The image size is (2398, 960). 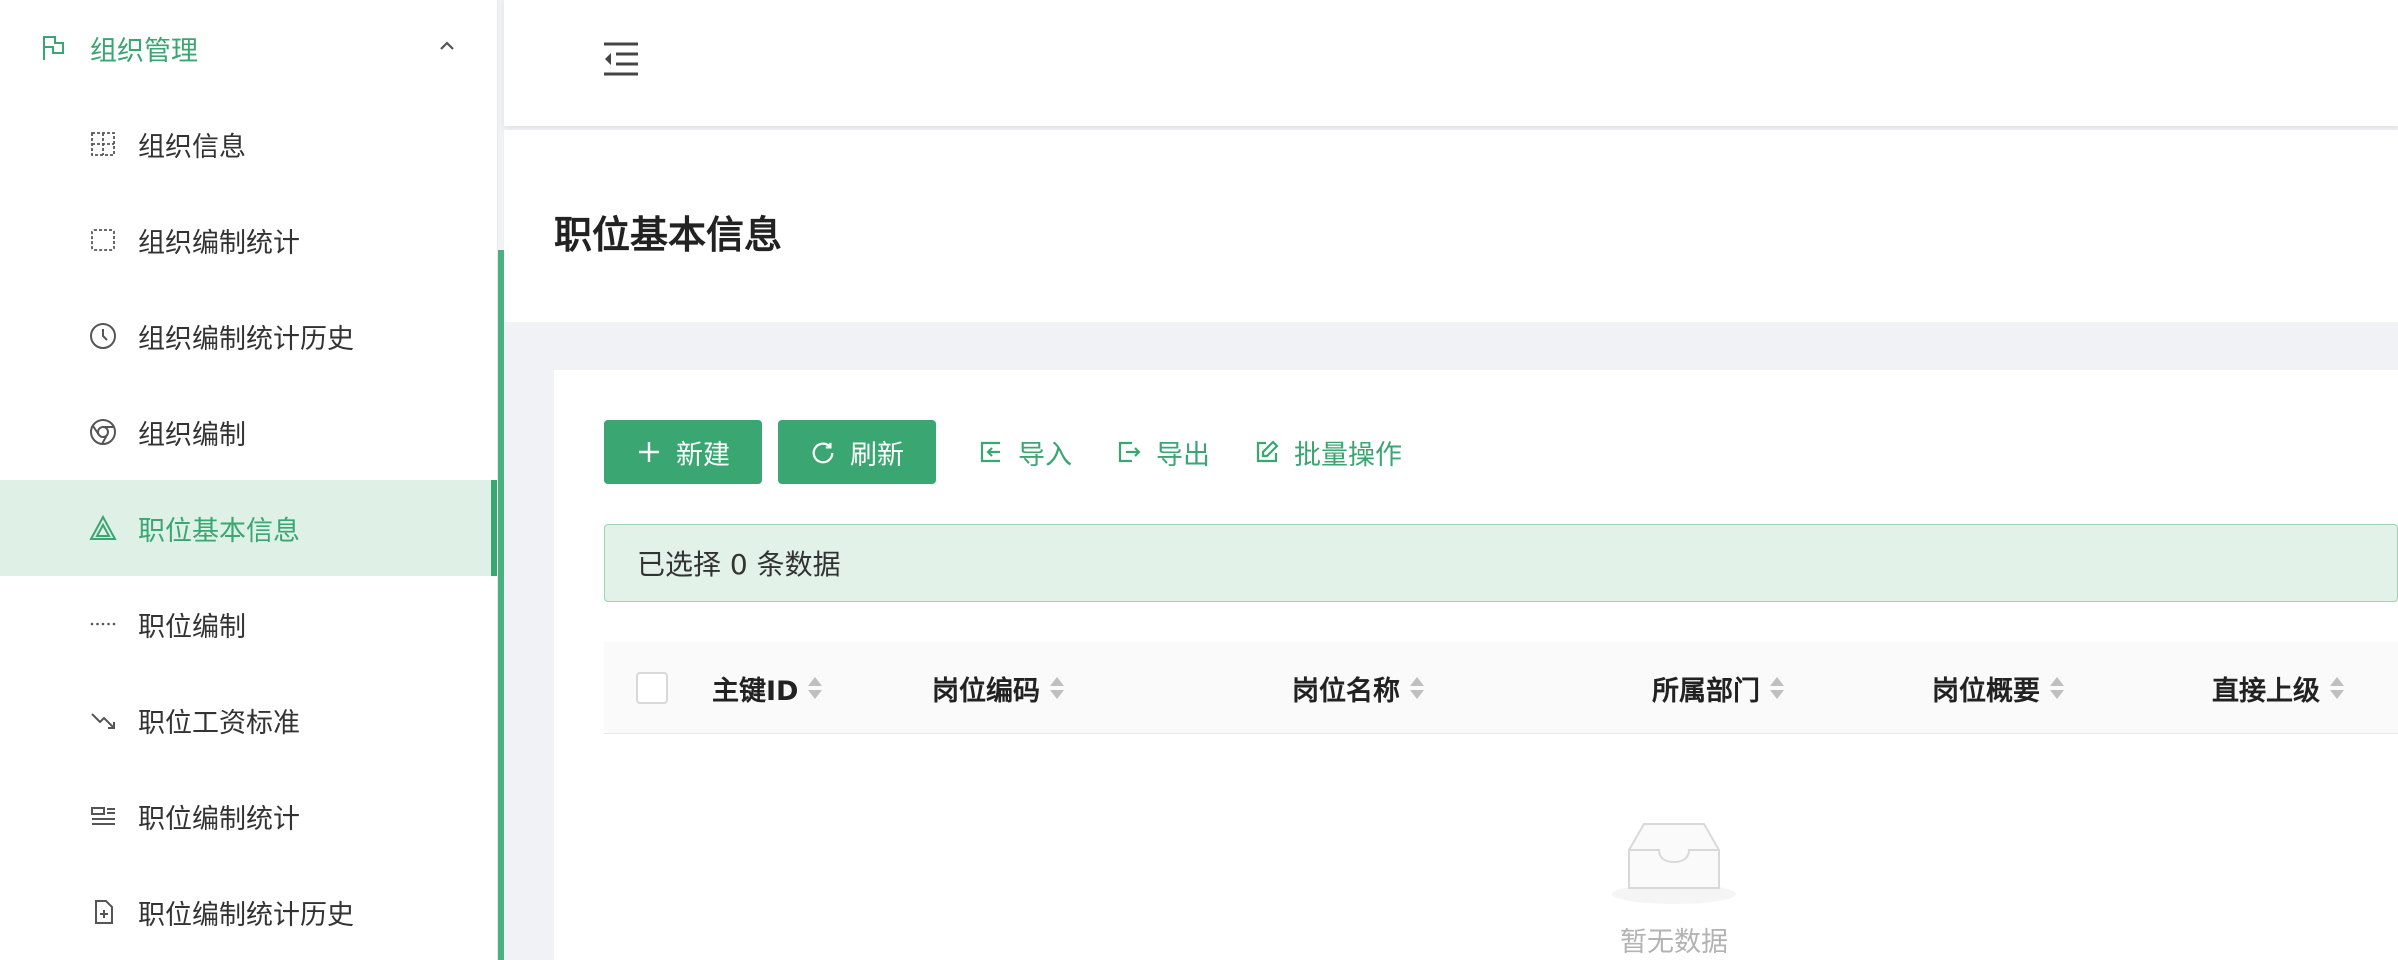 I want to click on sidebar-item-label: 组织编制, so click(x=192, y=435).